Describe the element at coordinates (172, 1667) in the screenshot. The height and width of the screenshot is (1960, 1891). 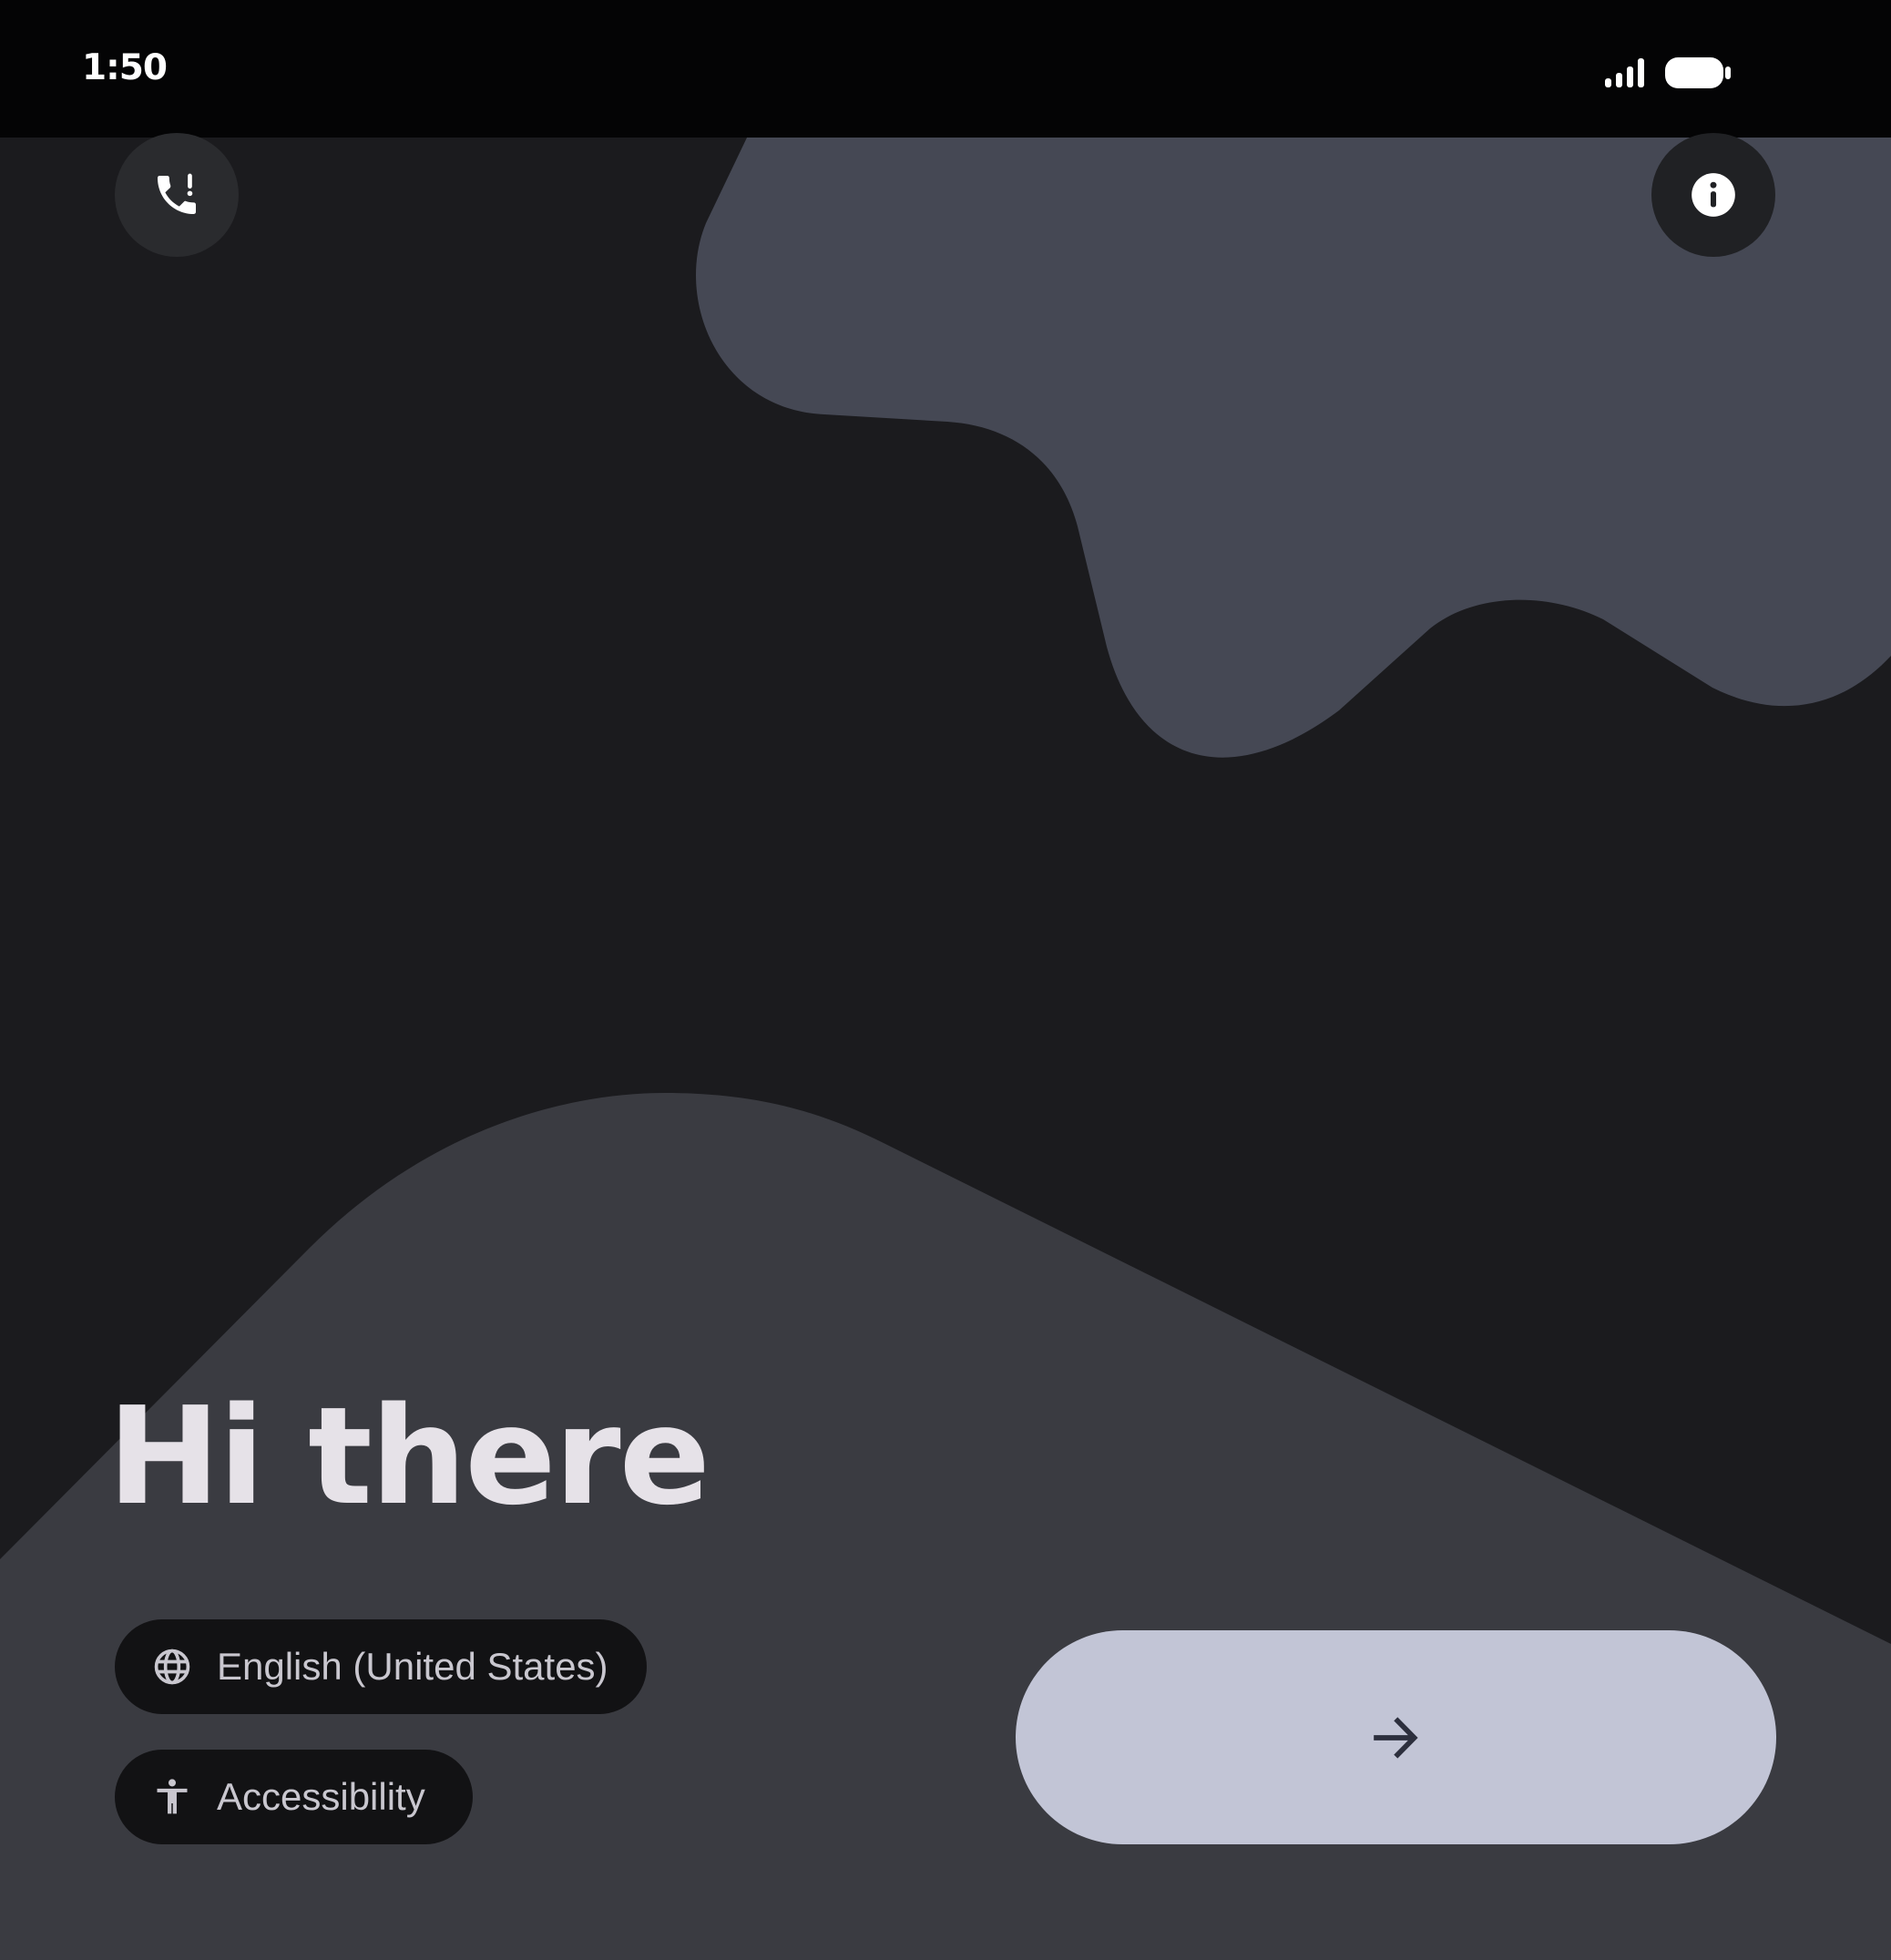
I see `globe-icon` at that location.